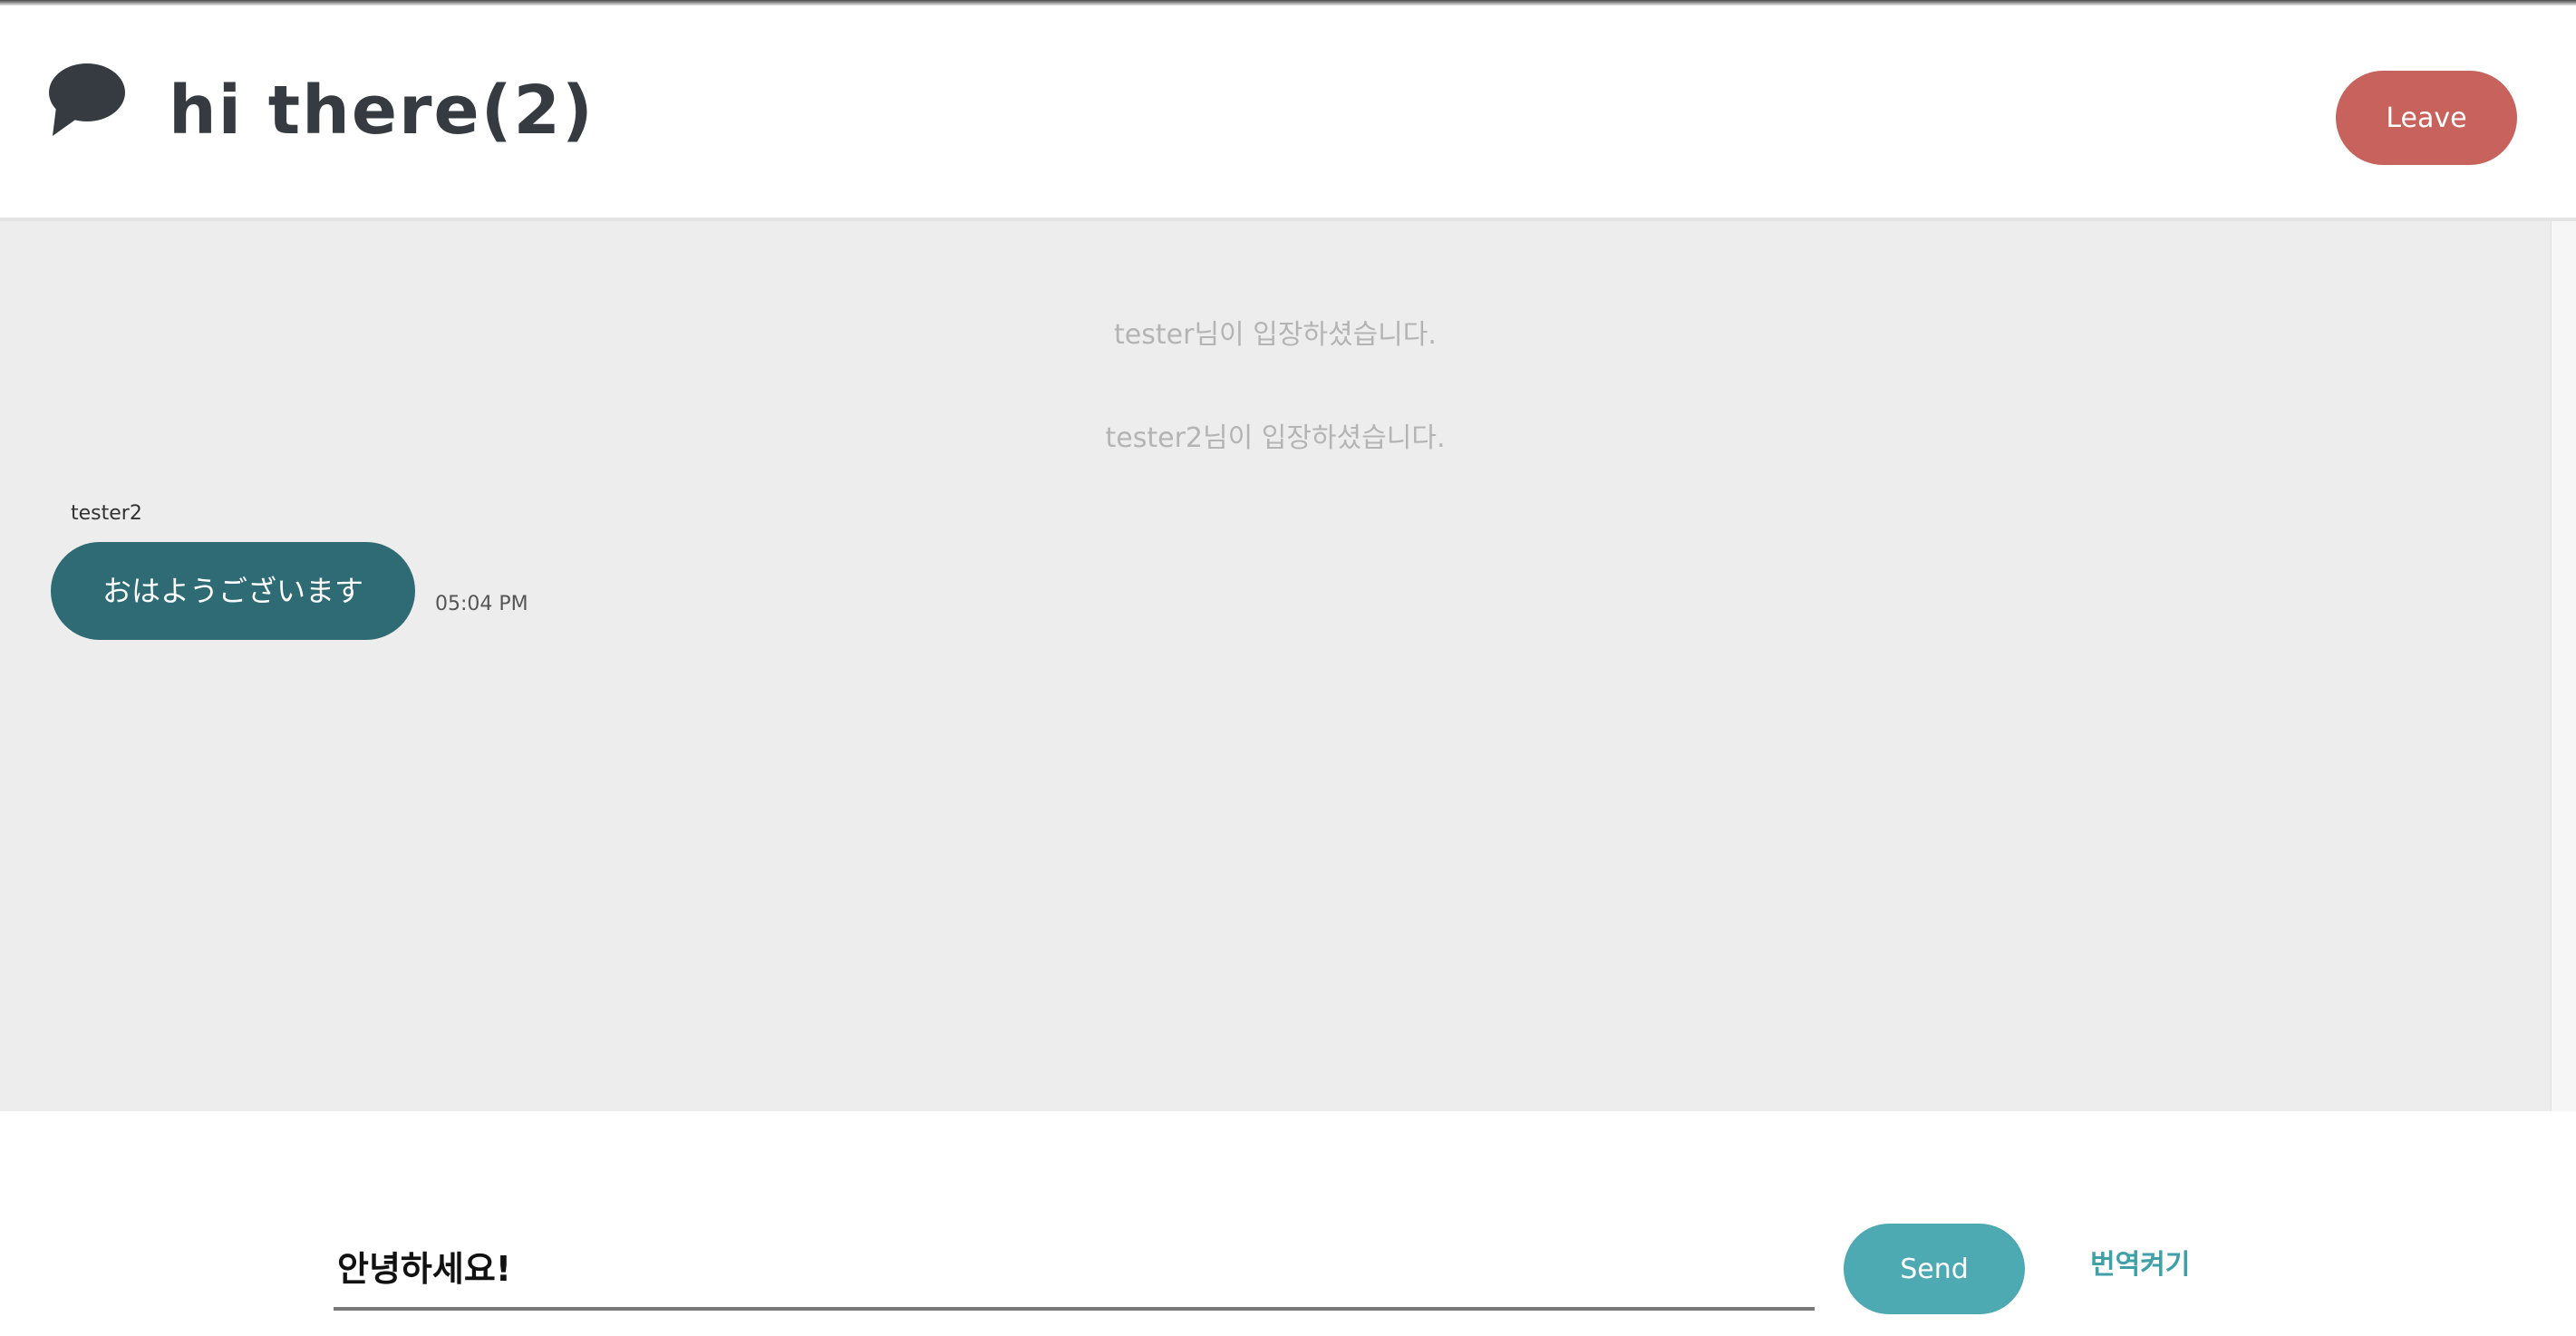 This screenshot has height=1336, width=2576. I want to click on system-message: tester2님이 입장하셨습니다., so click(1275, 438).